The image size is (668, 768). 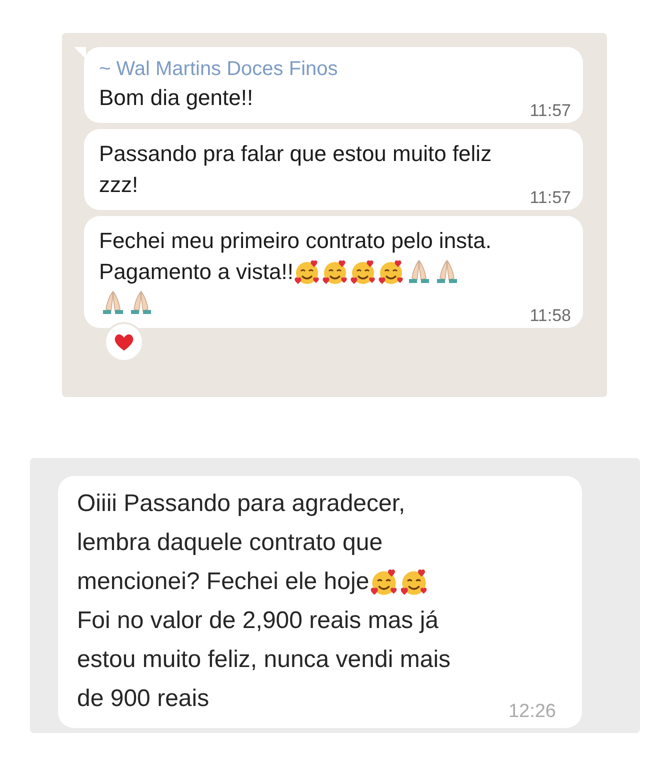 What do you see at coordinates (196, 272) in the screenshot?
I see `message-text: Pagamento a vista!!` at bounding box center [196, 272].